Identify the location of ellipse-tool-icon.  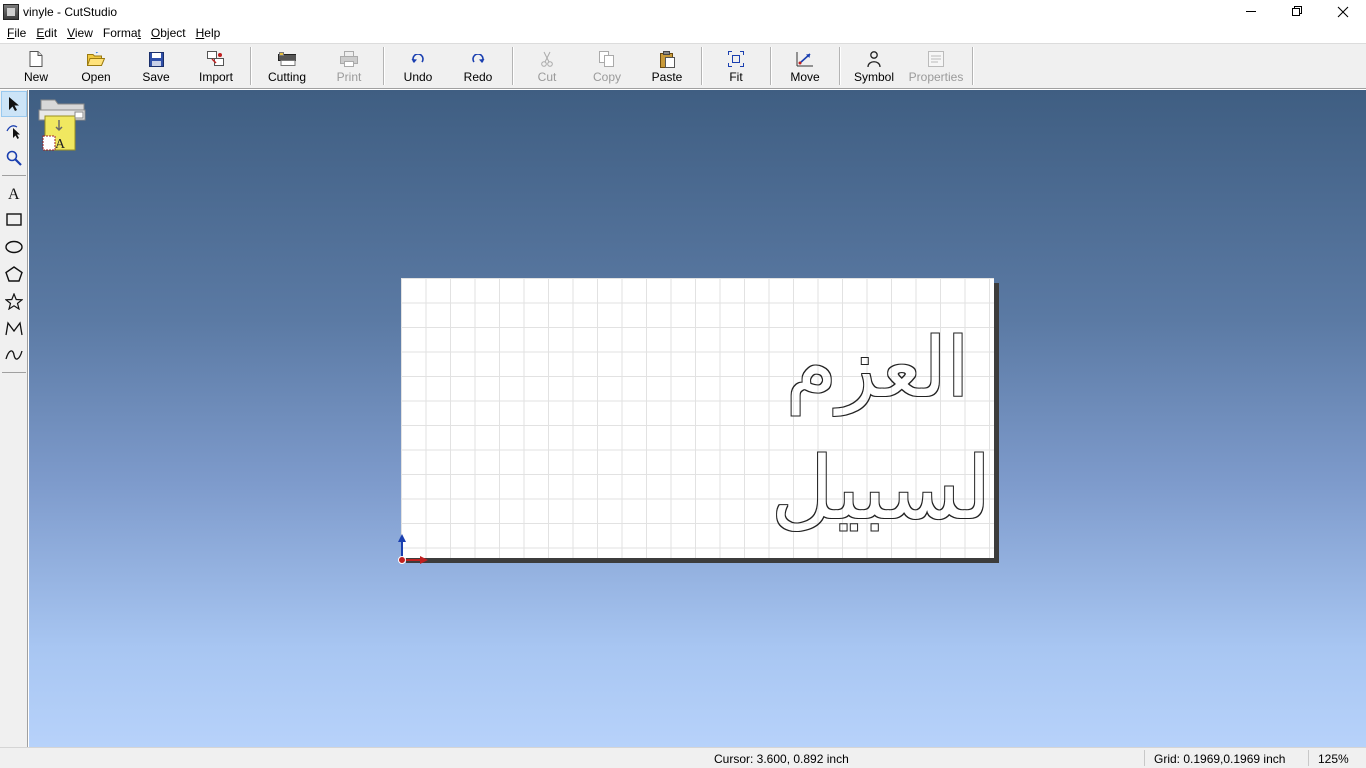
(14, 247).